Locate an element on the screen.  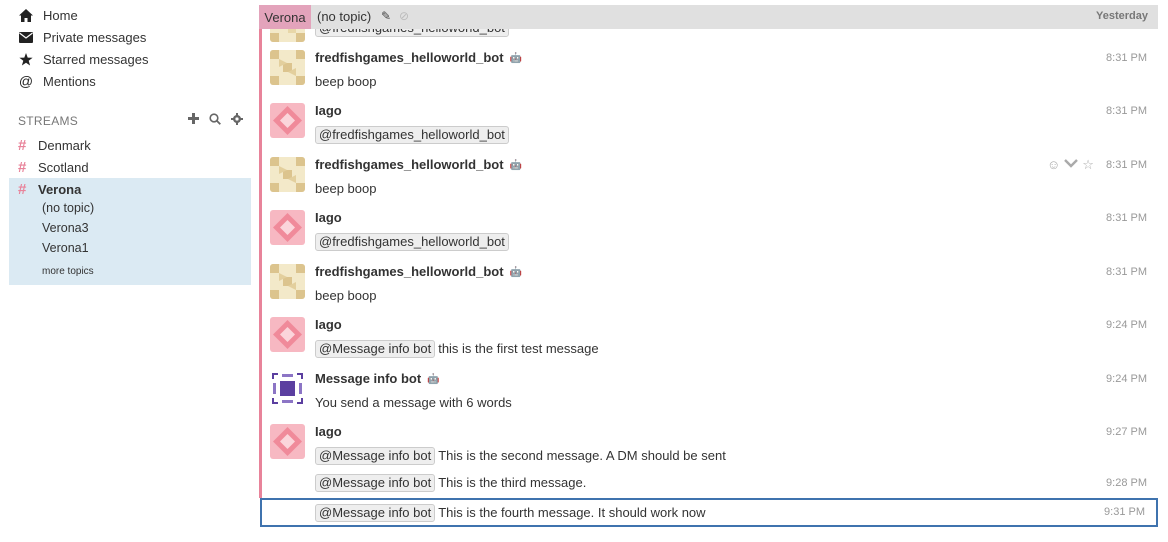
stream-name: Denmark is located at coordinates (64, 145).